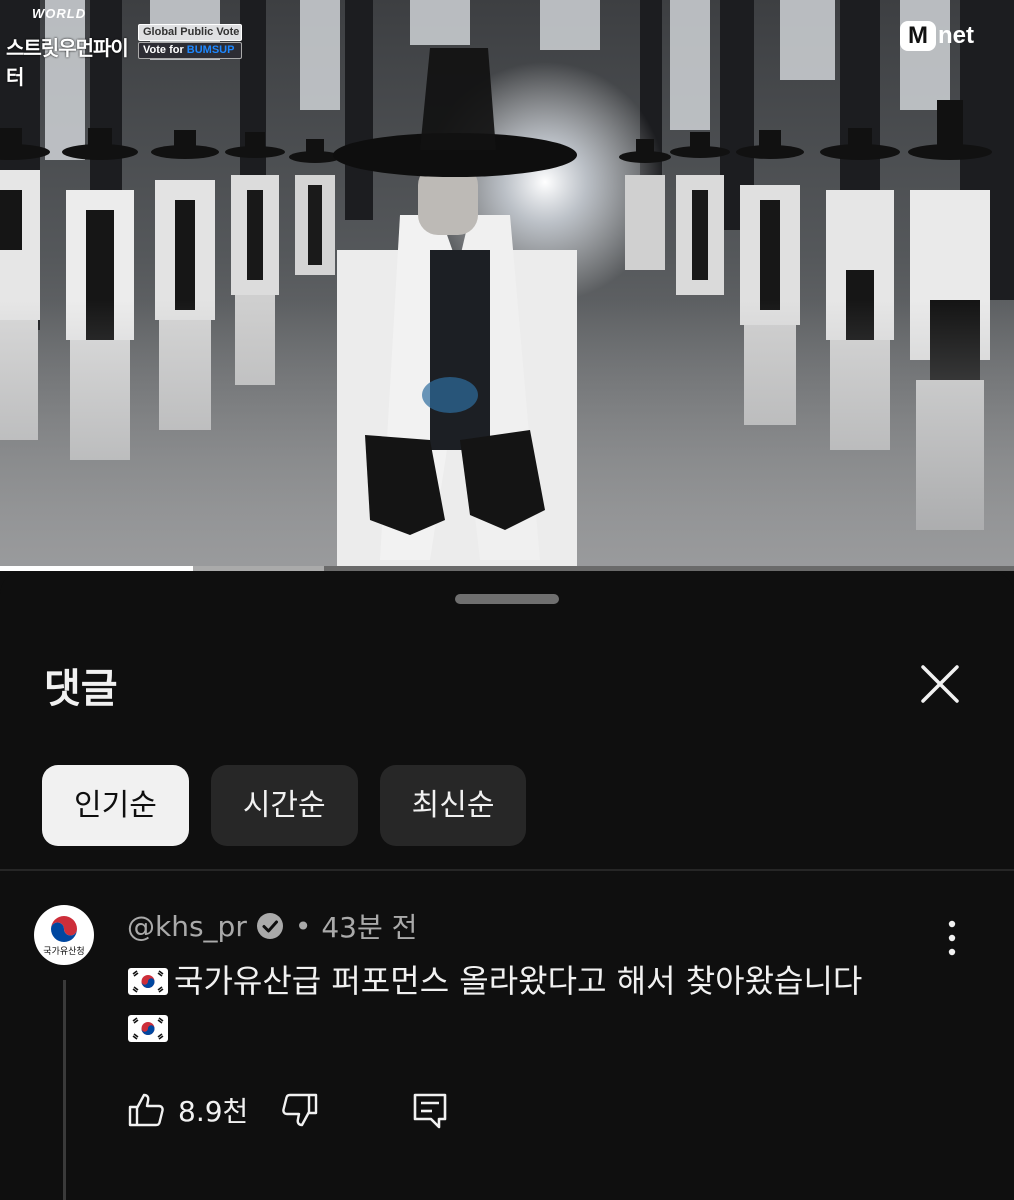 The width and height of the screenshot is (1014, 1200). I want to click on sort-chip-timed: 시간순, so click(284, 805).